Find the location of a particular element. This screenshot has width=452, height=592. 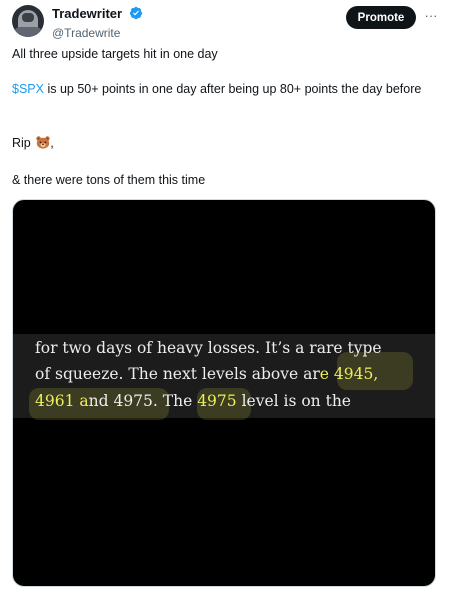

caption-highlighted-text: a is located at coordinates (81, 401).